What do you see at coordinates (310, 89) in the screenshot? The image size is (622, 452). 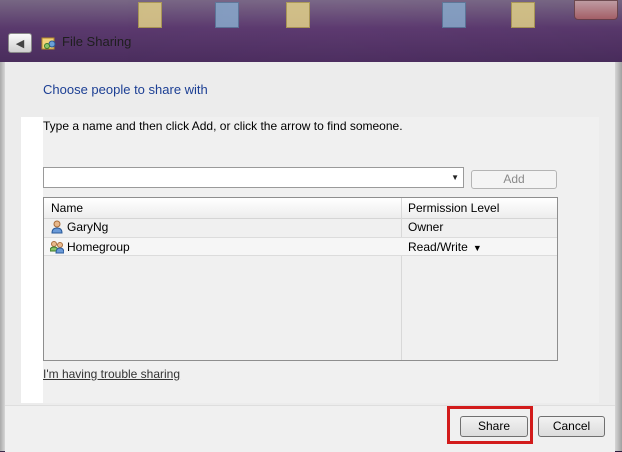 I see `heading-area: Choose people to share with` at bounding box center [310, 89].